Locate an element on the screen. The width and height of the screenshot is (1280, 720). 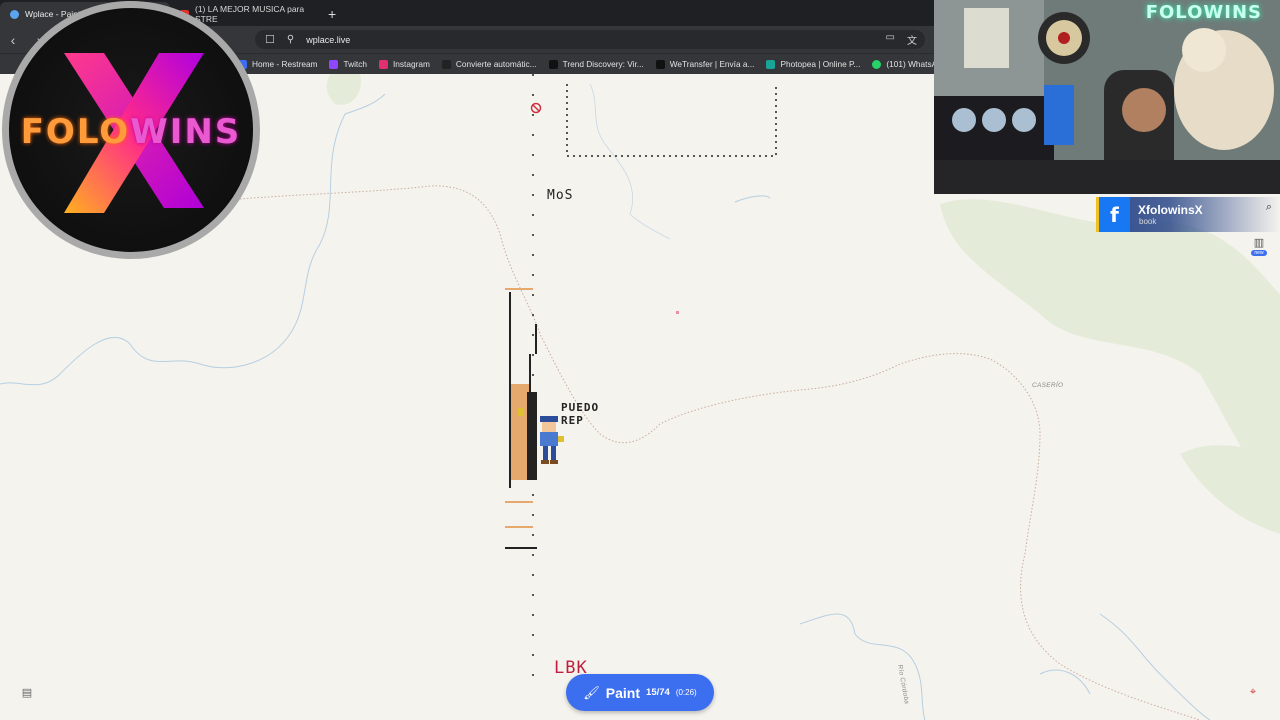
new-badge: new is located at coordinates (1259, 253).